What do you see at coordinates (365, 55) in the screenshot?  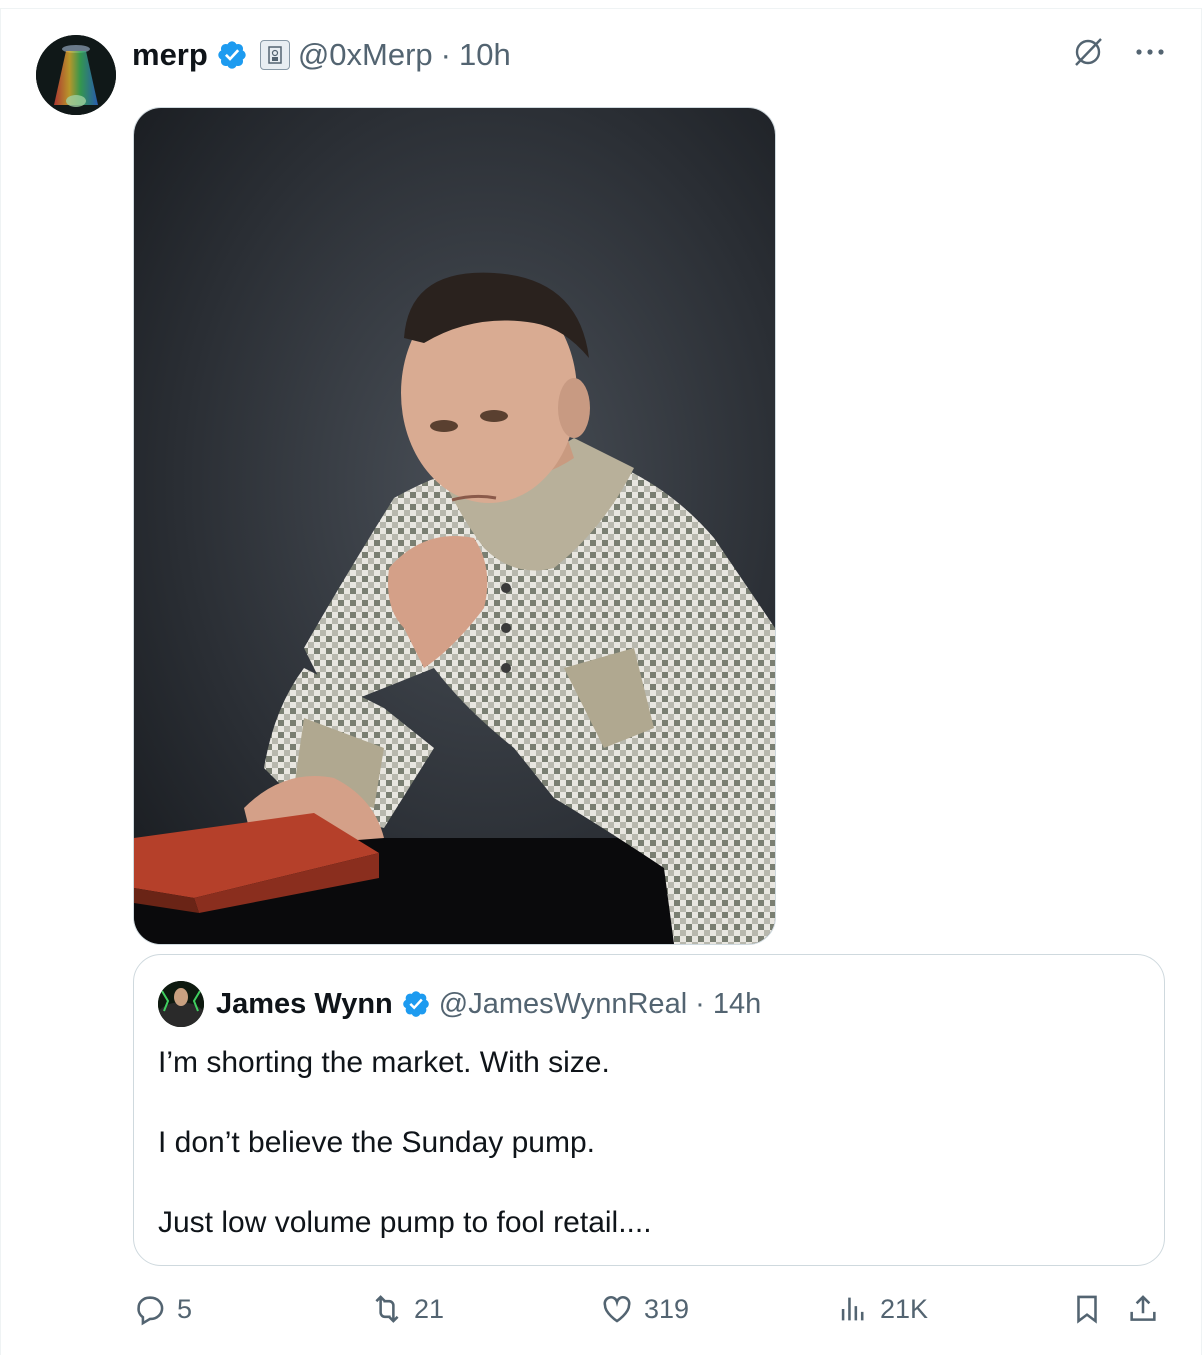 I see `author-handle: @0xMerp` at bounding box center [365, 55].